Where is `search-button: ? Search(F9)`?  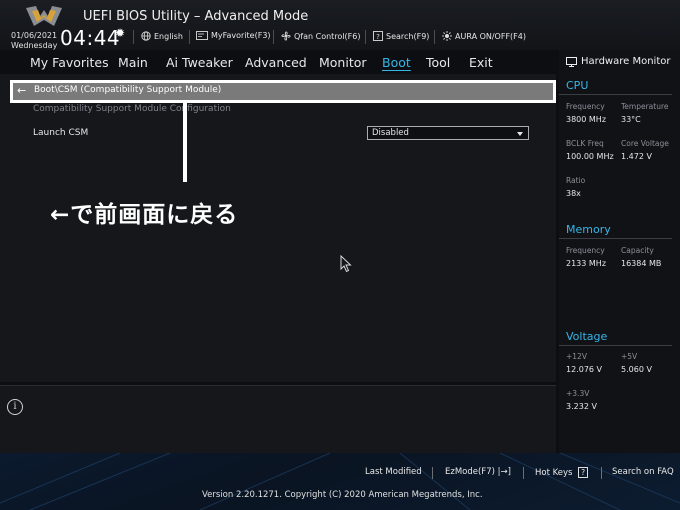 search-button: ? Search(F9) is located at coordinates (401, 36).